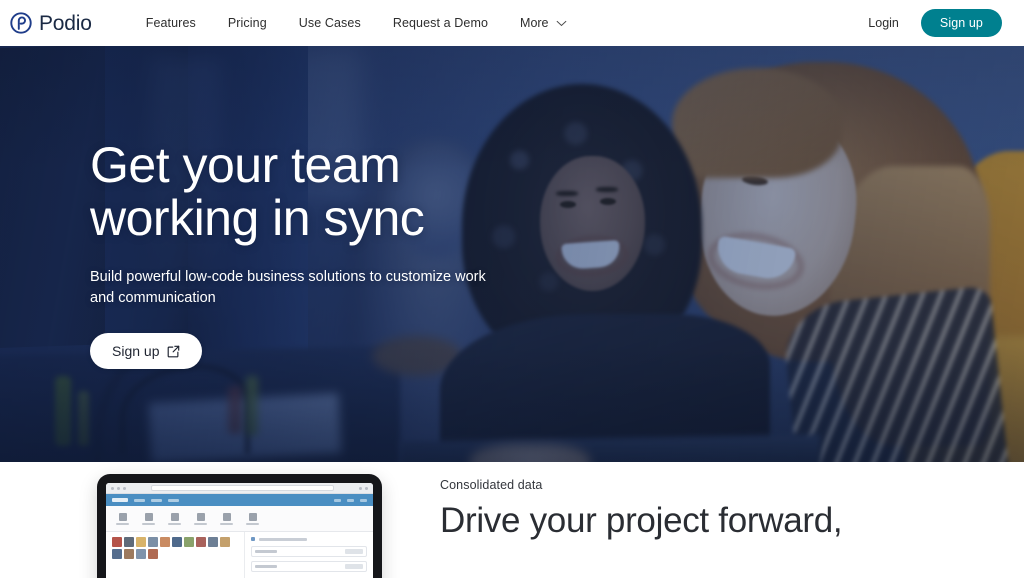  I want to click on laptop-screen, so click(239, 530).